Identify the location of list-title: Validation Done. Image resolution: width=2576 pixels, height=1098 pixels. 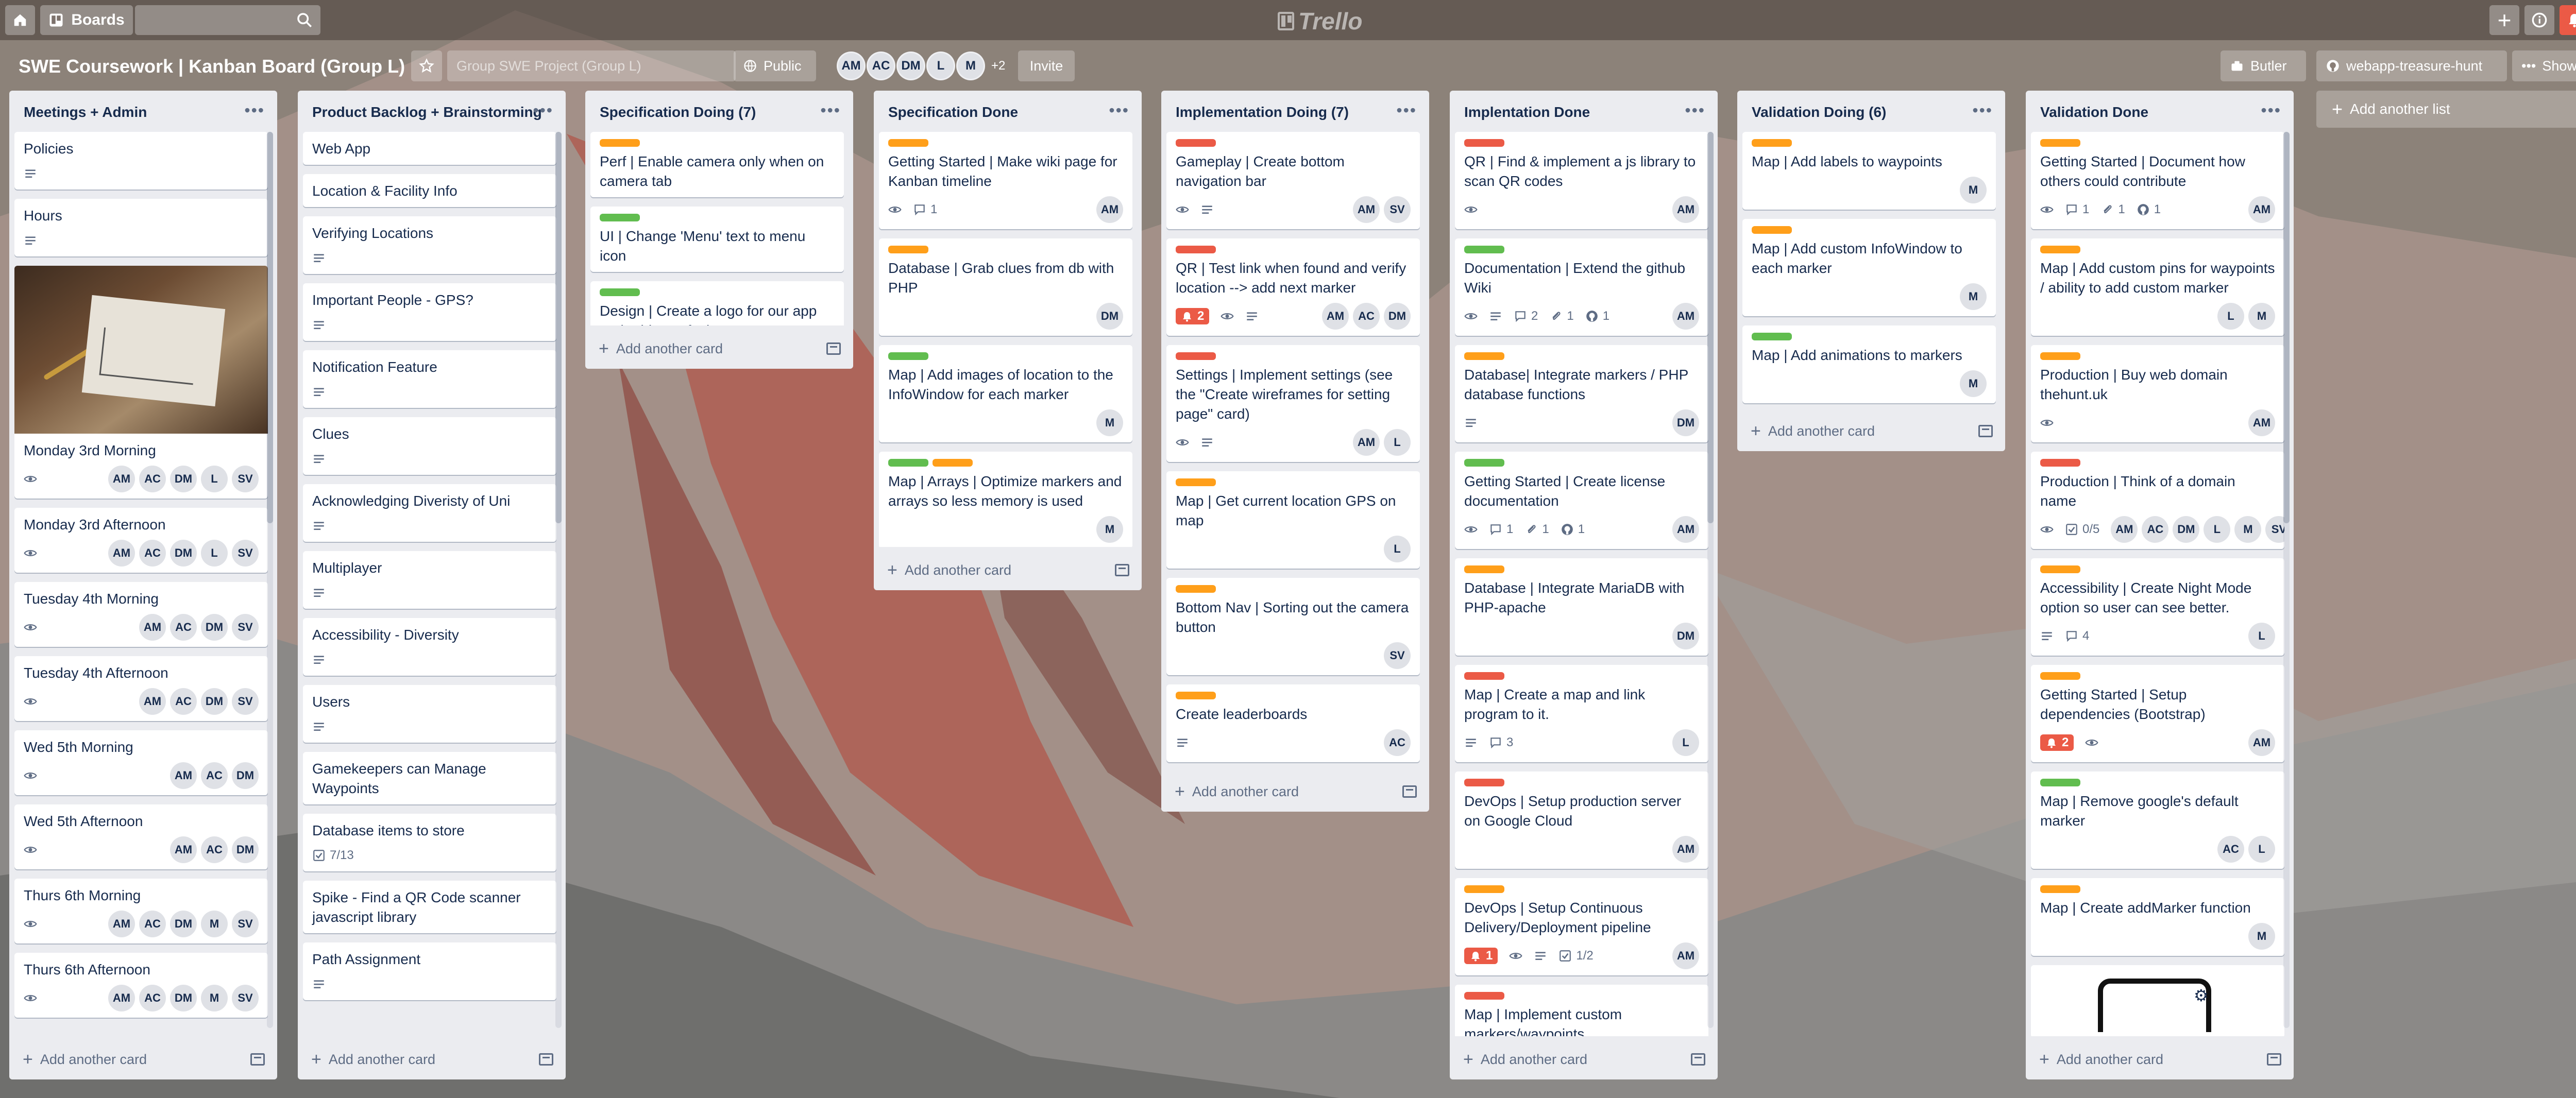
(2094, 112).